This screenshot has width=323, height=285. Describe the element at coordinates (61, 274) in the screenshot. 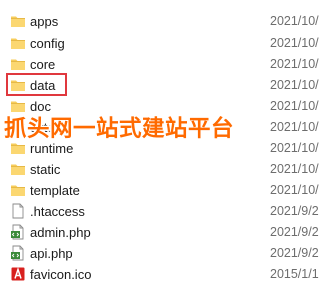

I see `file-name: favicon.ico` at that location.